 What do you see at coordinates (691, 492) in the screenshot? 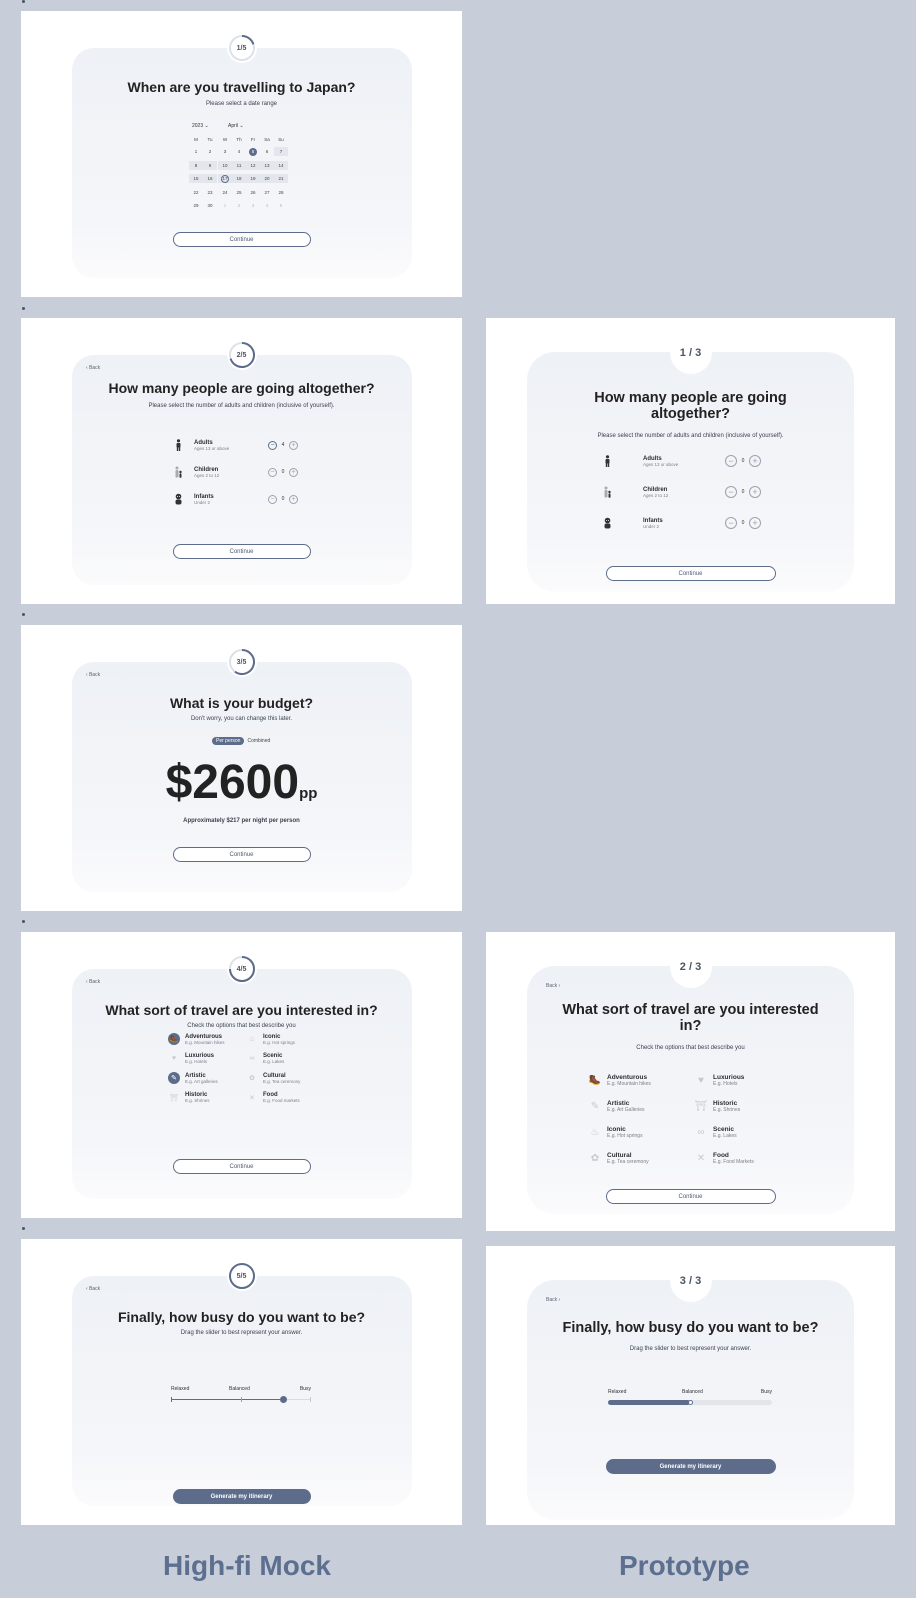
I see `counter-row: Children Ages 2 to 12−0 +` at bounding box center [691, 492].